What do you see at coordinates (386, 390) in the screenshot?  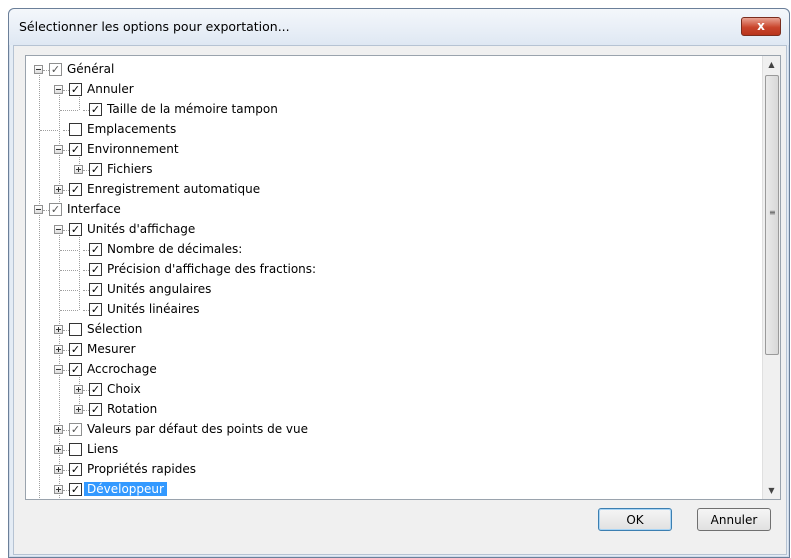 I see `tree-item: ✓ Choix` at bounding box center [386, 390].